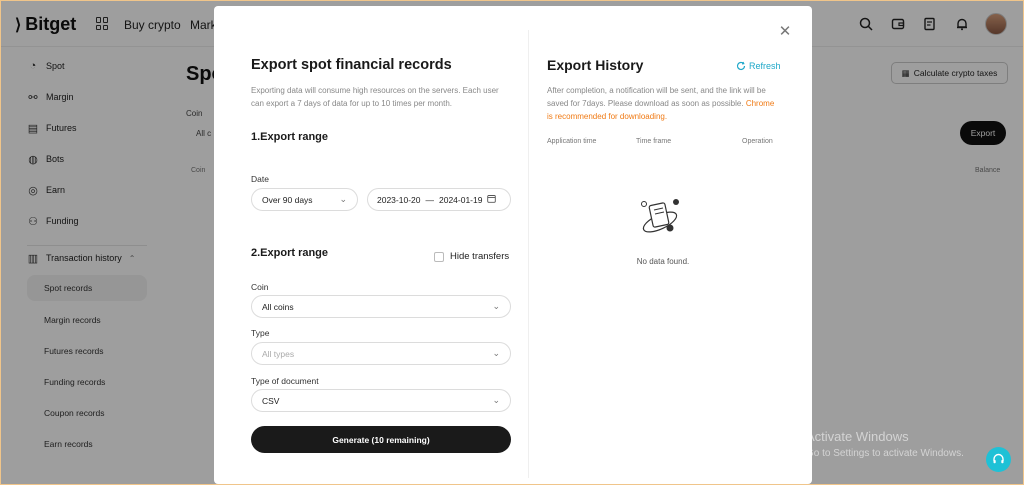 Image resolution: width=1024 pixels, height=485 pixels. I want to click on calendar-icon, so click(492, 199).